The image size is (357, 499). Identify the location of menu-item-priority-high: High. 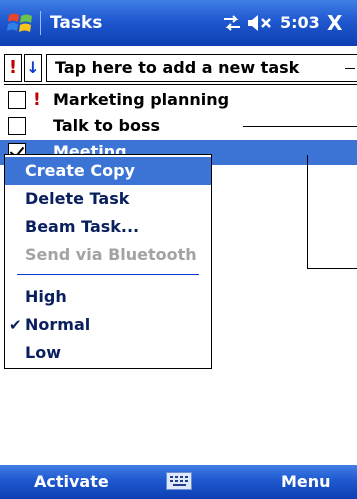
(108, 297).